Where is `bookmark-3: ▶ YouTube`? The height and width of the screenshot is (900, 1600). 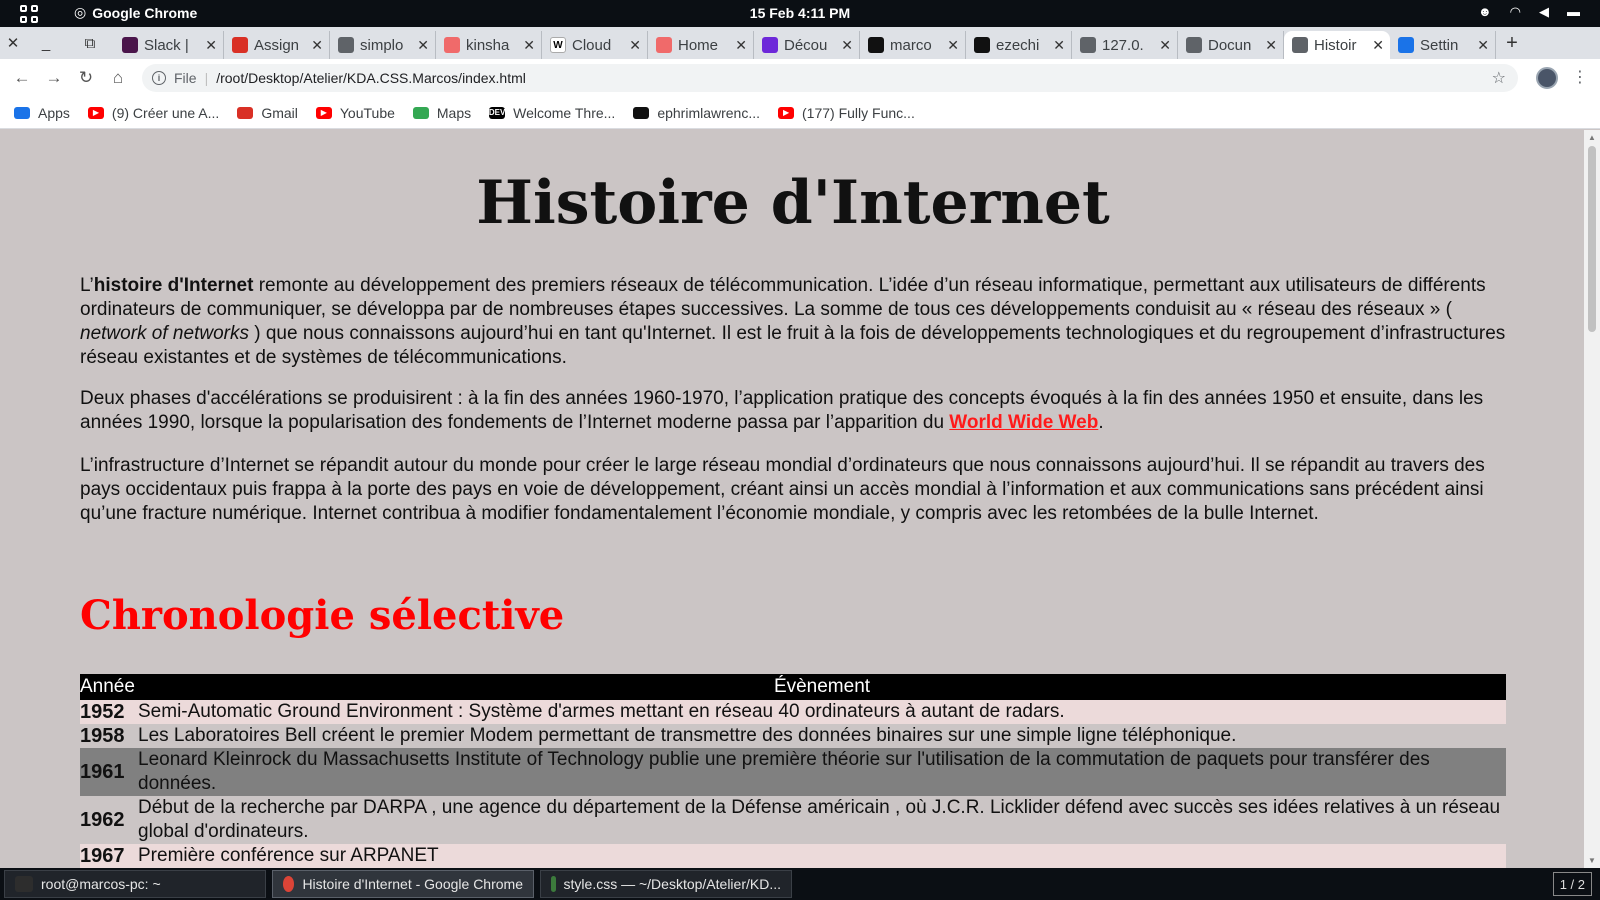
bookmark-3: ▶ YouTube is located at coordinates (355, 112).